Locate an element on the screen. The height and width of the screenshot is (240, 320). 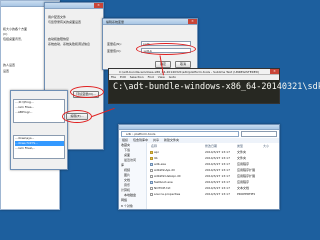
menu-view: View is located at coordinates (161, 77).